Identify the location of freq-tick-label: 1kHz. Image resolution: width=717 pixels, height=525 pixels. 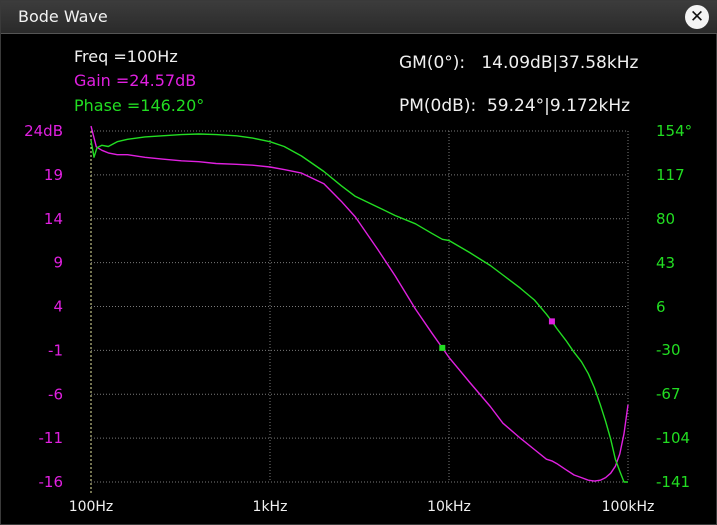
(270, 507).